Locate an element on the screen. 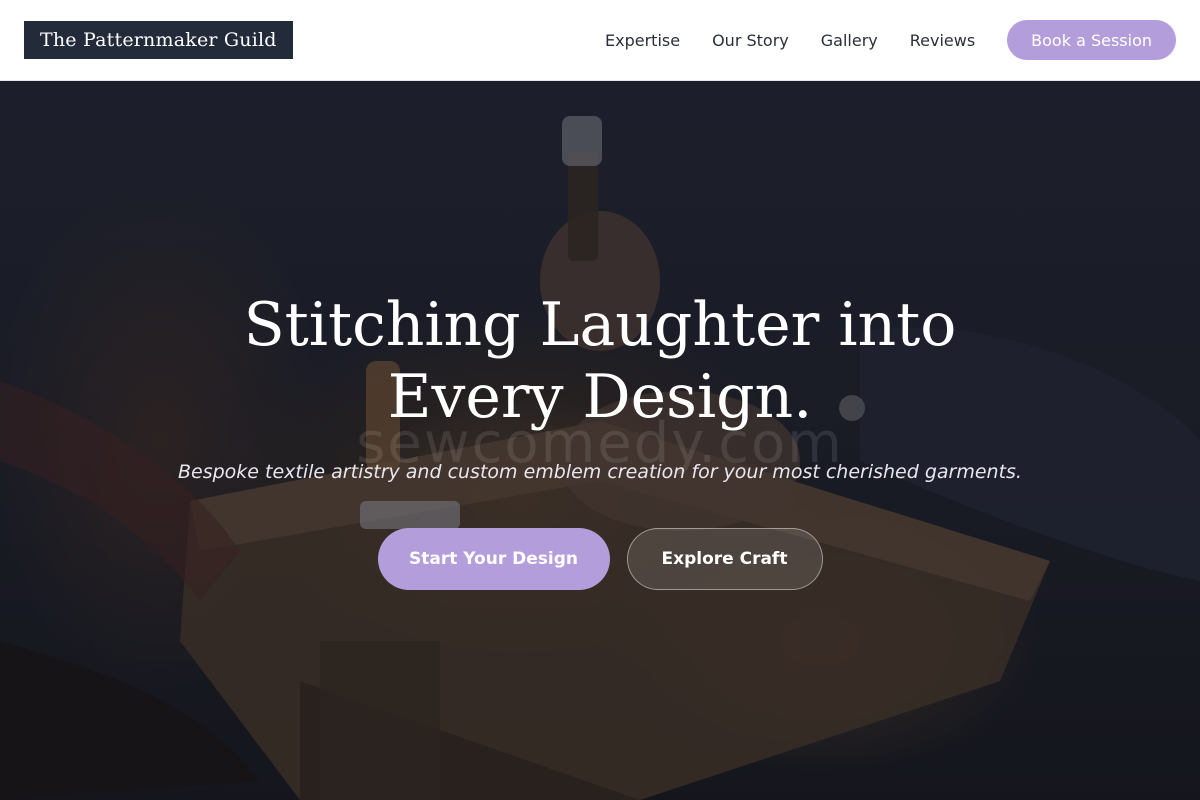 This screenshot has width=1200, height=800. nav-link-expertise: Expertise is located at coordinates (642, 40).